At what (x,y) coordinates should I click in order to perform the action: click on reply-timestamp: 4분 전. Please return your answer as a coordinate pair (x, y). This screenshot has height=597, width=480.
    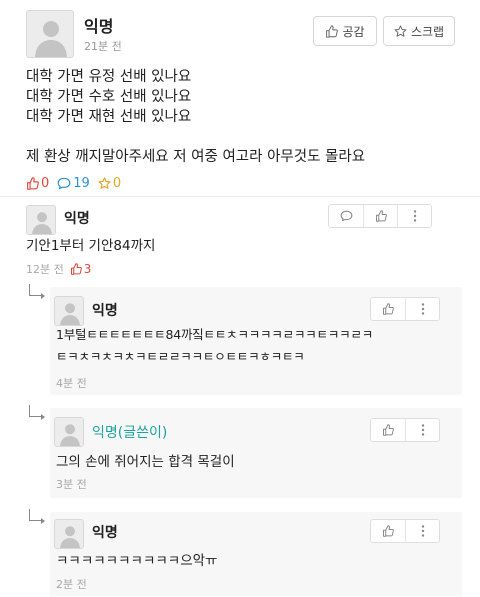
    Looking at the image, I should click on (71, 383).